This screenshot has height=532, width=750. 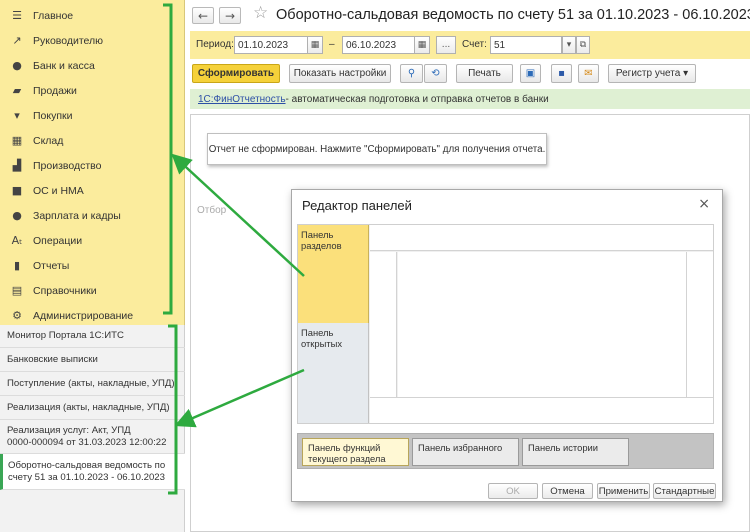 I want to click on ok-label: OK, so click(x=513, y=491).